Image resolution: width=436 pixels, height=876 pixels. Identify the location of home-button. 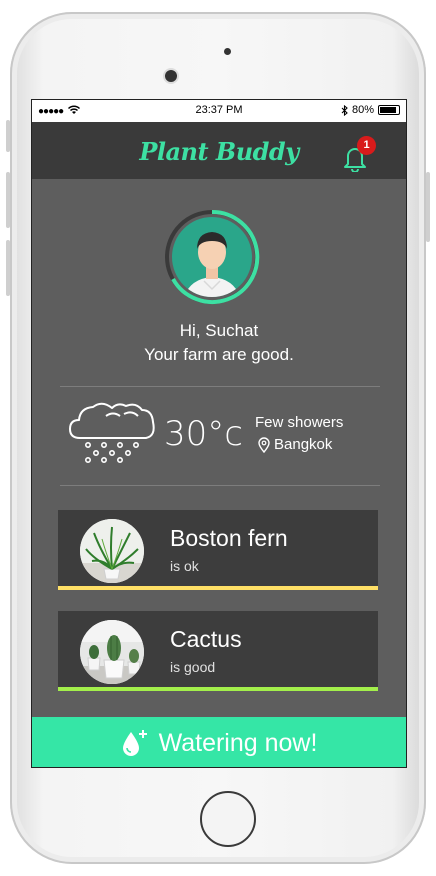
(228, 819).